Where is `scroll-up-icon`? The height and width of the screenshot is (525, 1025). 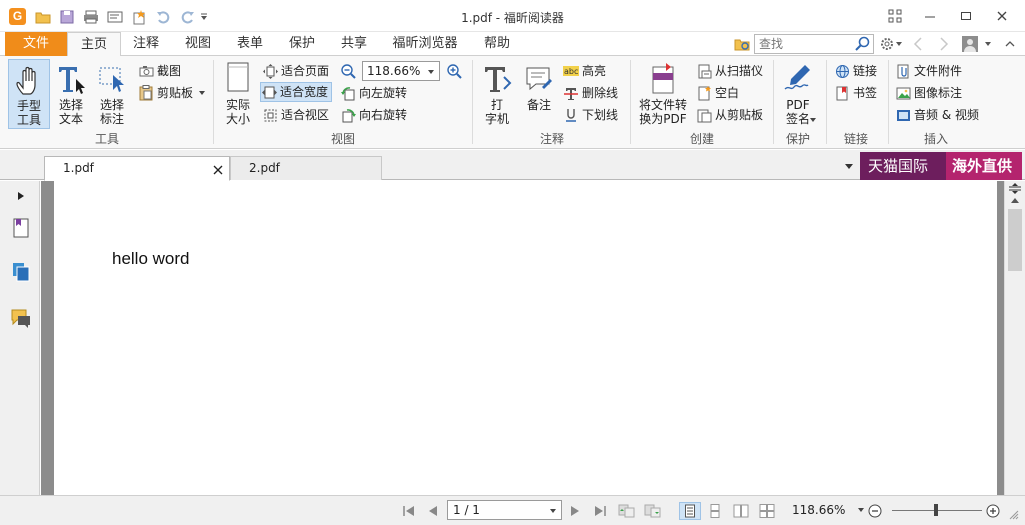
scroll-up-icon is located at coordinates (1015, 200).